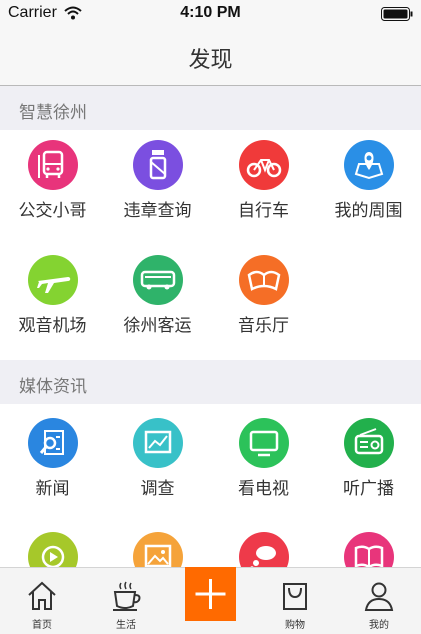 The height and width of the screenshot is (634, 421). Describe the element at coordinates (263, 326) in the screenshot. I see `grid-item-label: 音乐厅` at that location.